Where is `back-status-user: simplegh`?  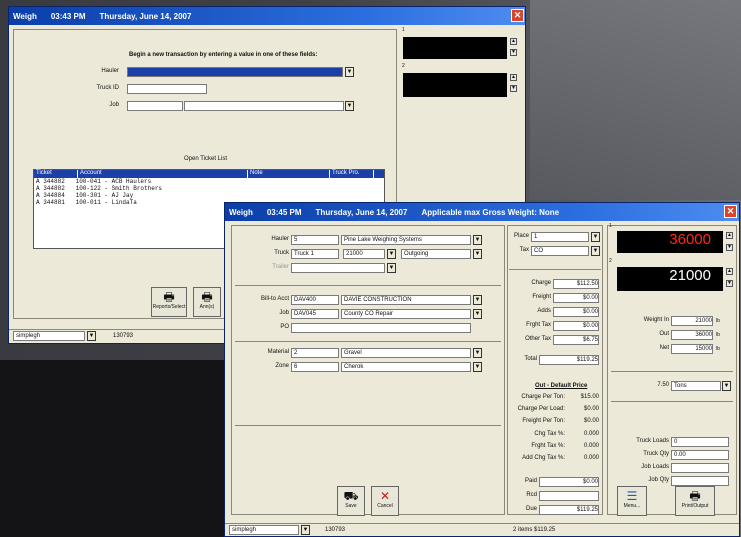 back-status-user: simplegh is located at coordinates (49, 336).